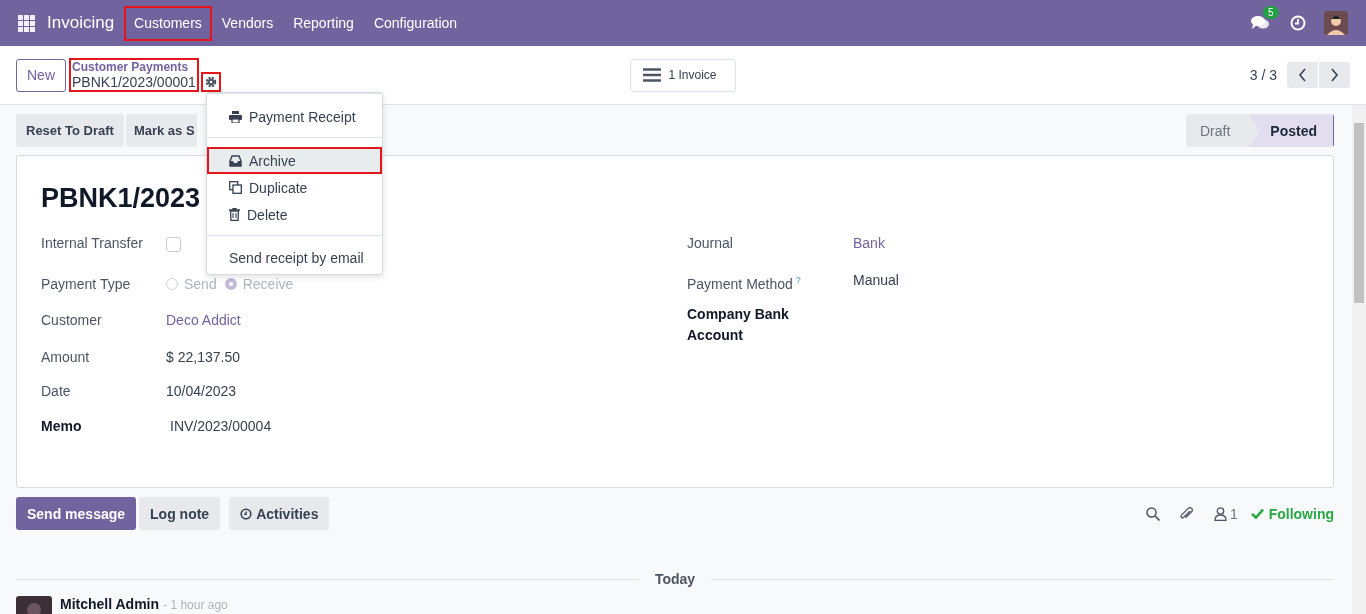  I want to click on field-label: Company Bank Account, so click(738, 325).